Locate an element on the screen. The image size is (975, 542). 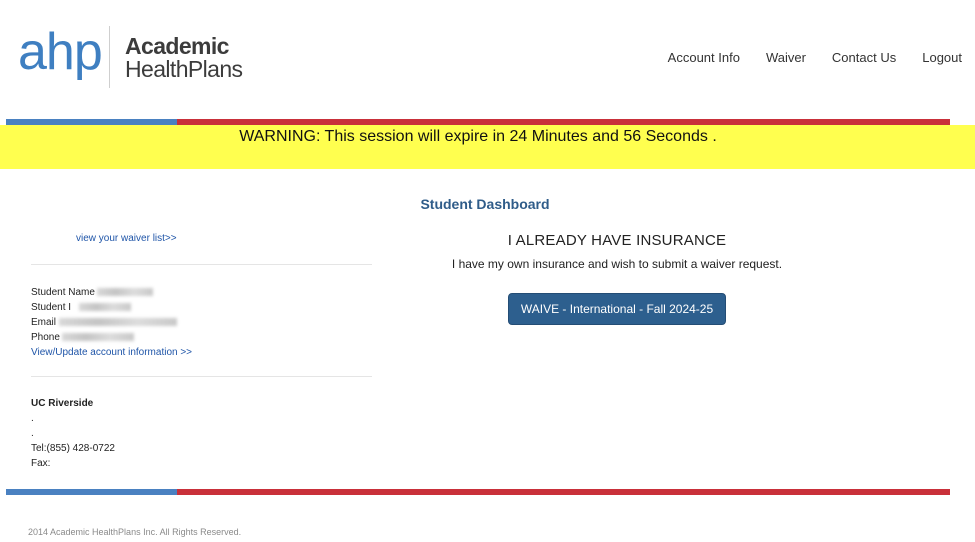
student-name-row: Student Name is located at coordinates (111, 292).